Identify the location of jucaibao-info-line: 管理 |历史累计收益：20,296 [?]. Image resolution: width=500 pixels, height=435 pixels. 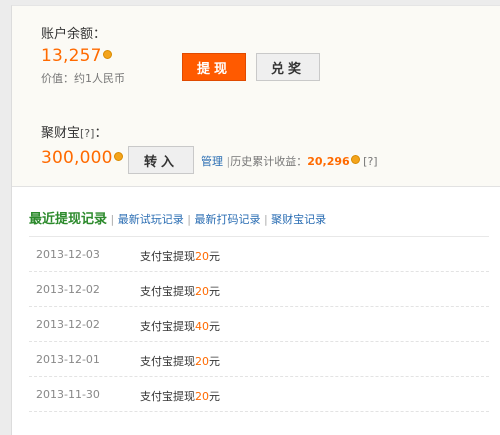
(289, 161).